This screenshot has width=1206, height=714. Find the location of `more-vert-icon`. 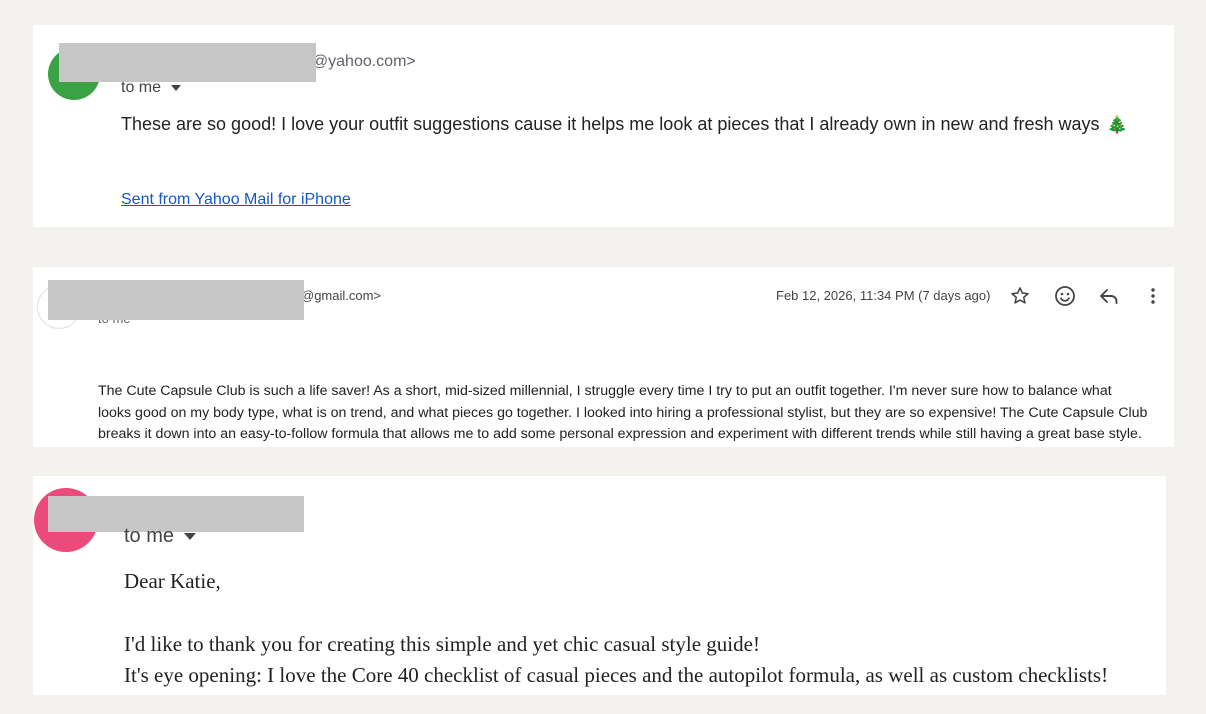

more-vert-icon is located at coordinates (1153, 296).